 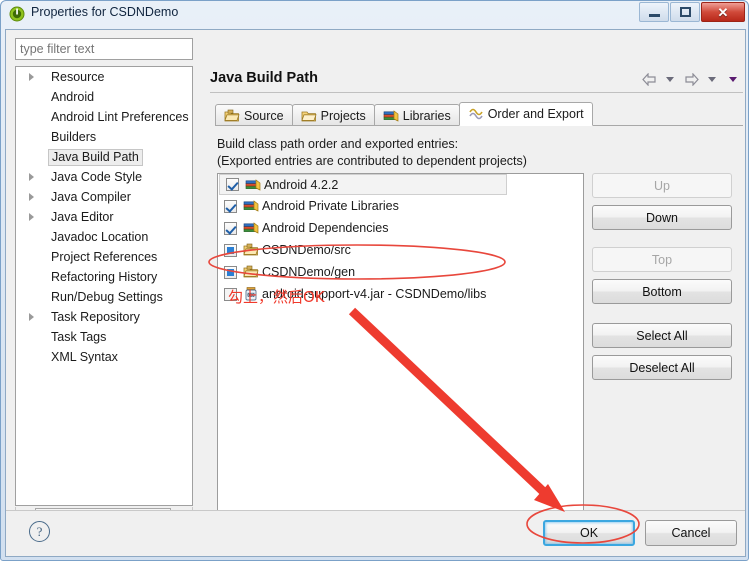 I want to click on sidebar-item-label: Project References, so click(x=104, y=257).